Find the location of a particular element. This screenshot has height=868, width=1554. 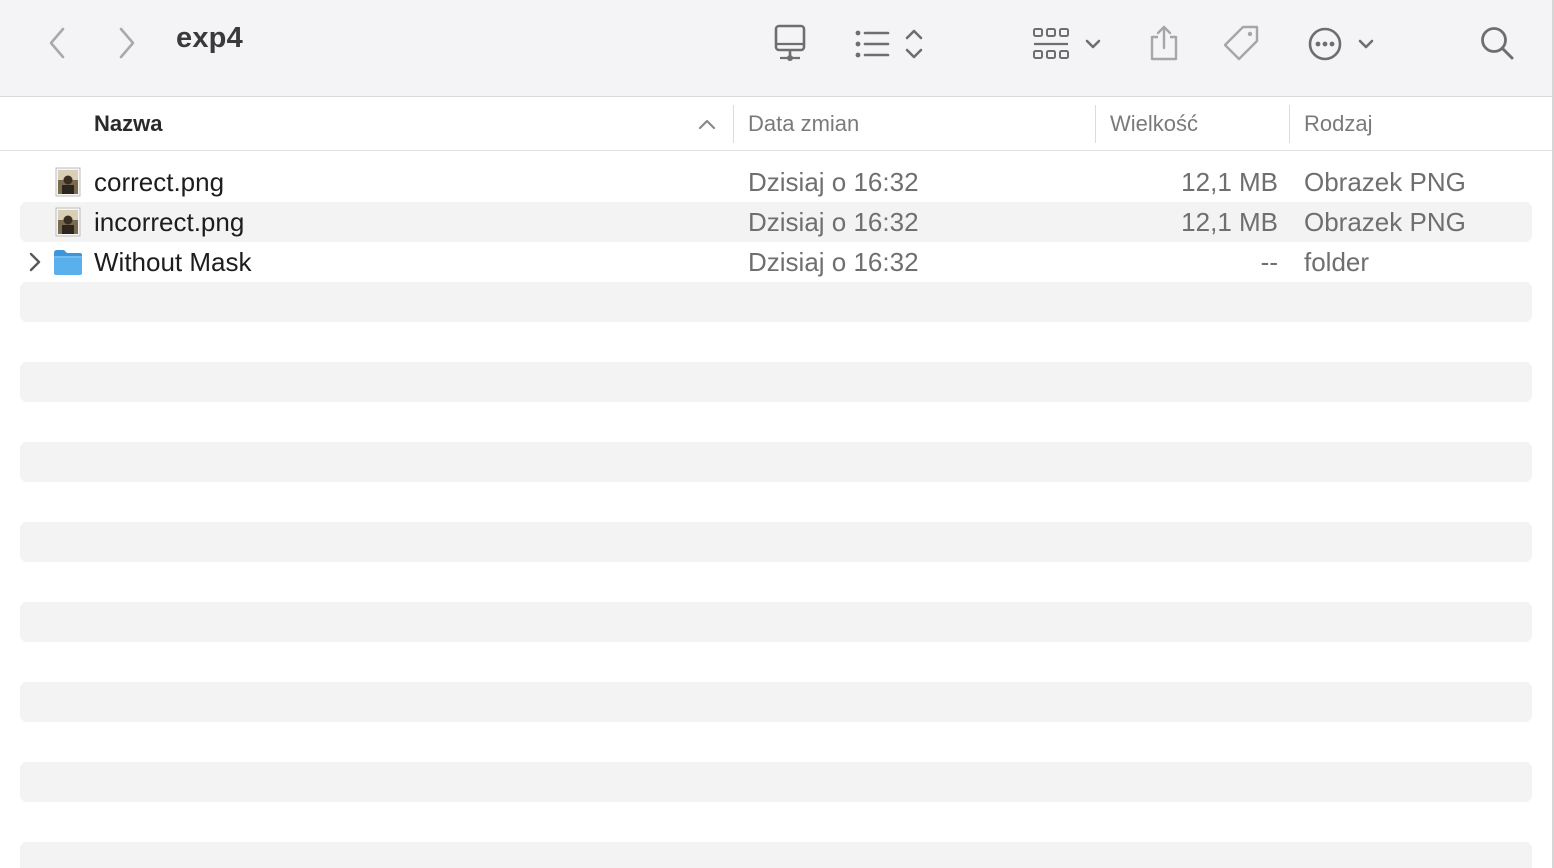

forward-button is located at coordinates (127, 43).